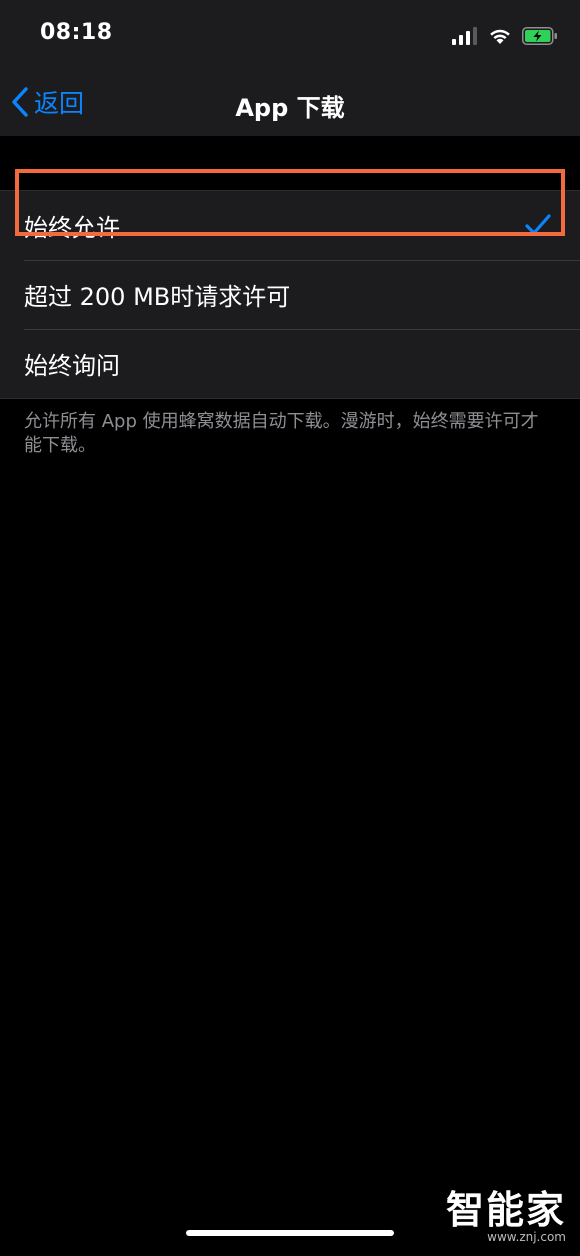  Describe the element at coordinates (526, 1237) in the screenshot. I see `watermark-url: www.znj.com` at that location.